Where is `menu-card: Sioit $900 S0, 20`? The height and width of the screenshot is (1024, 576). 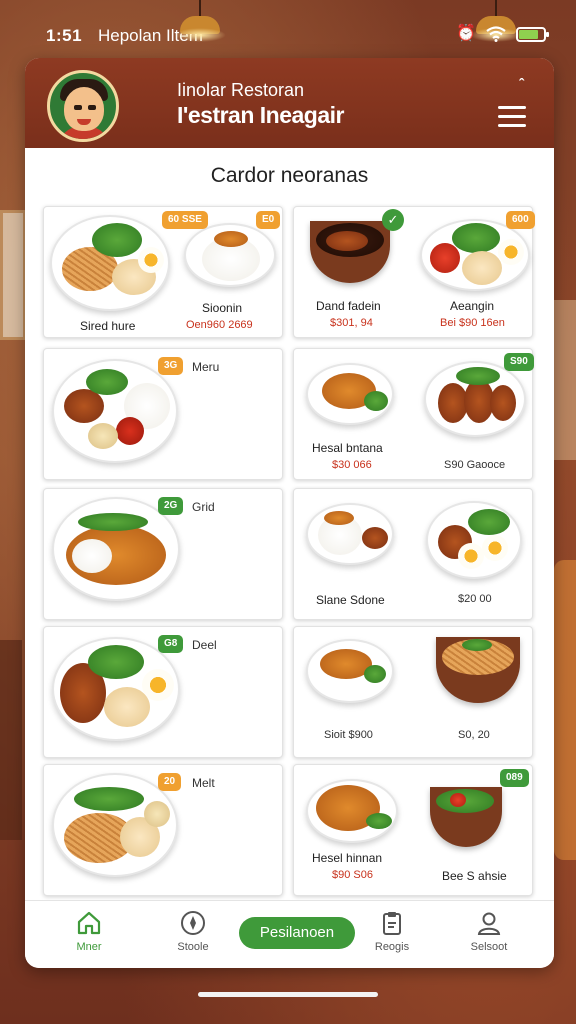 menu-card: Sioit $900 S0, 20 is located at coordinates (413, 692).